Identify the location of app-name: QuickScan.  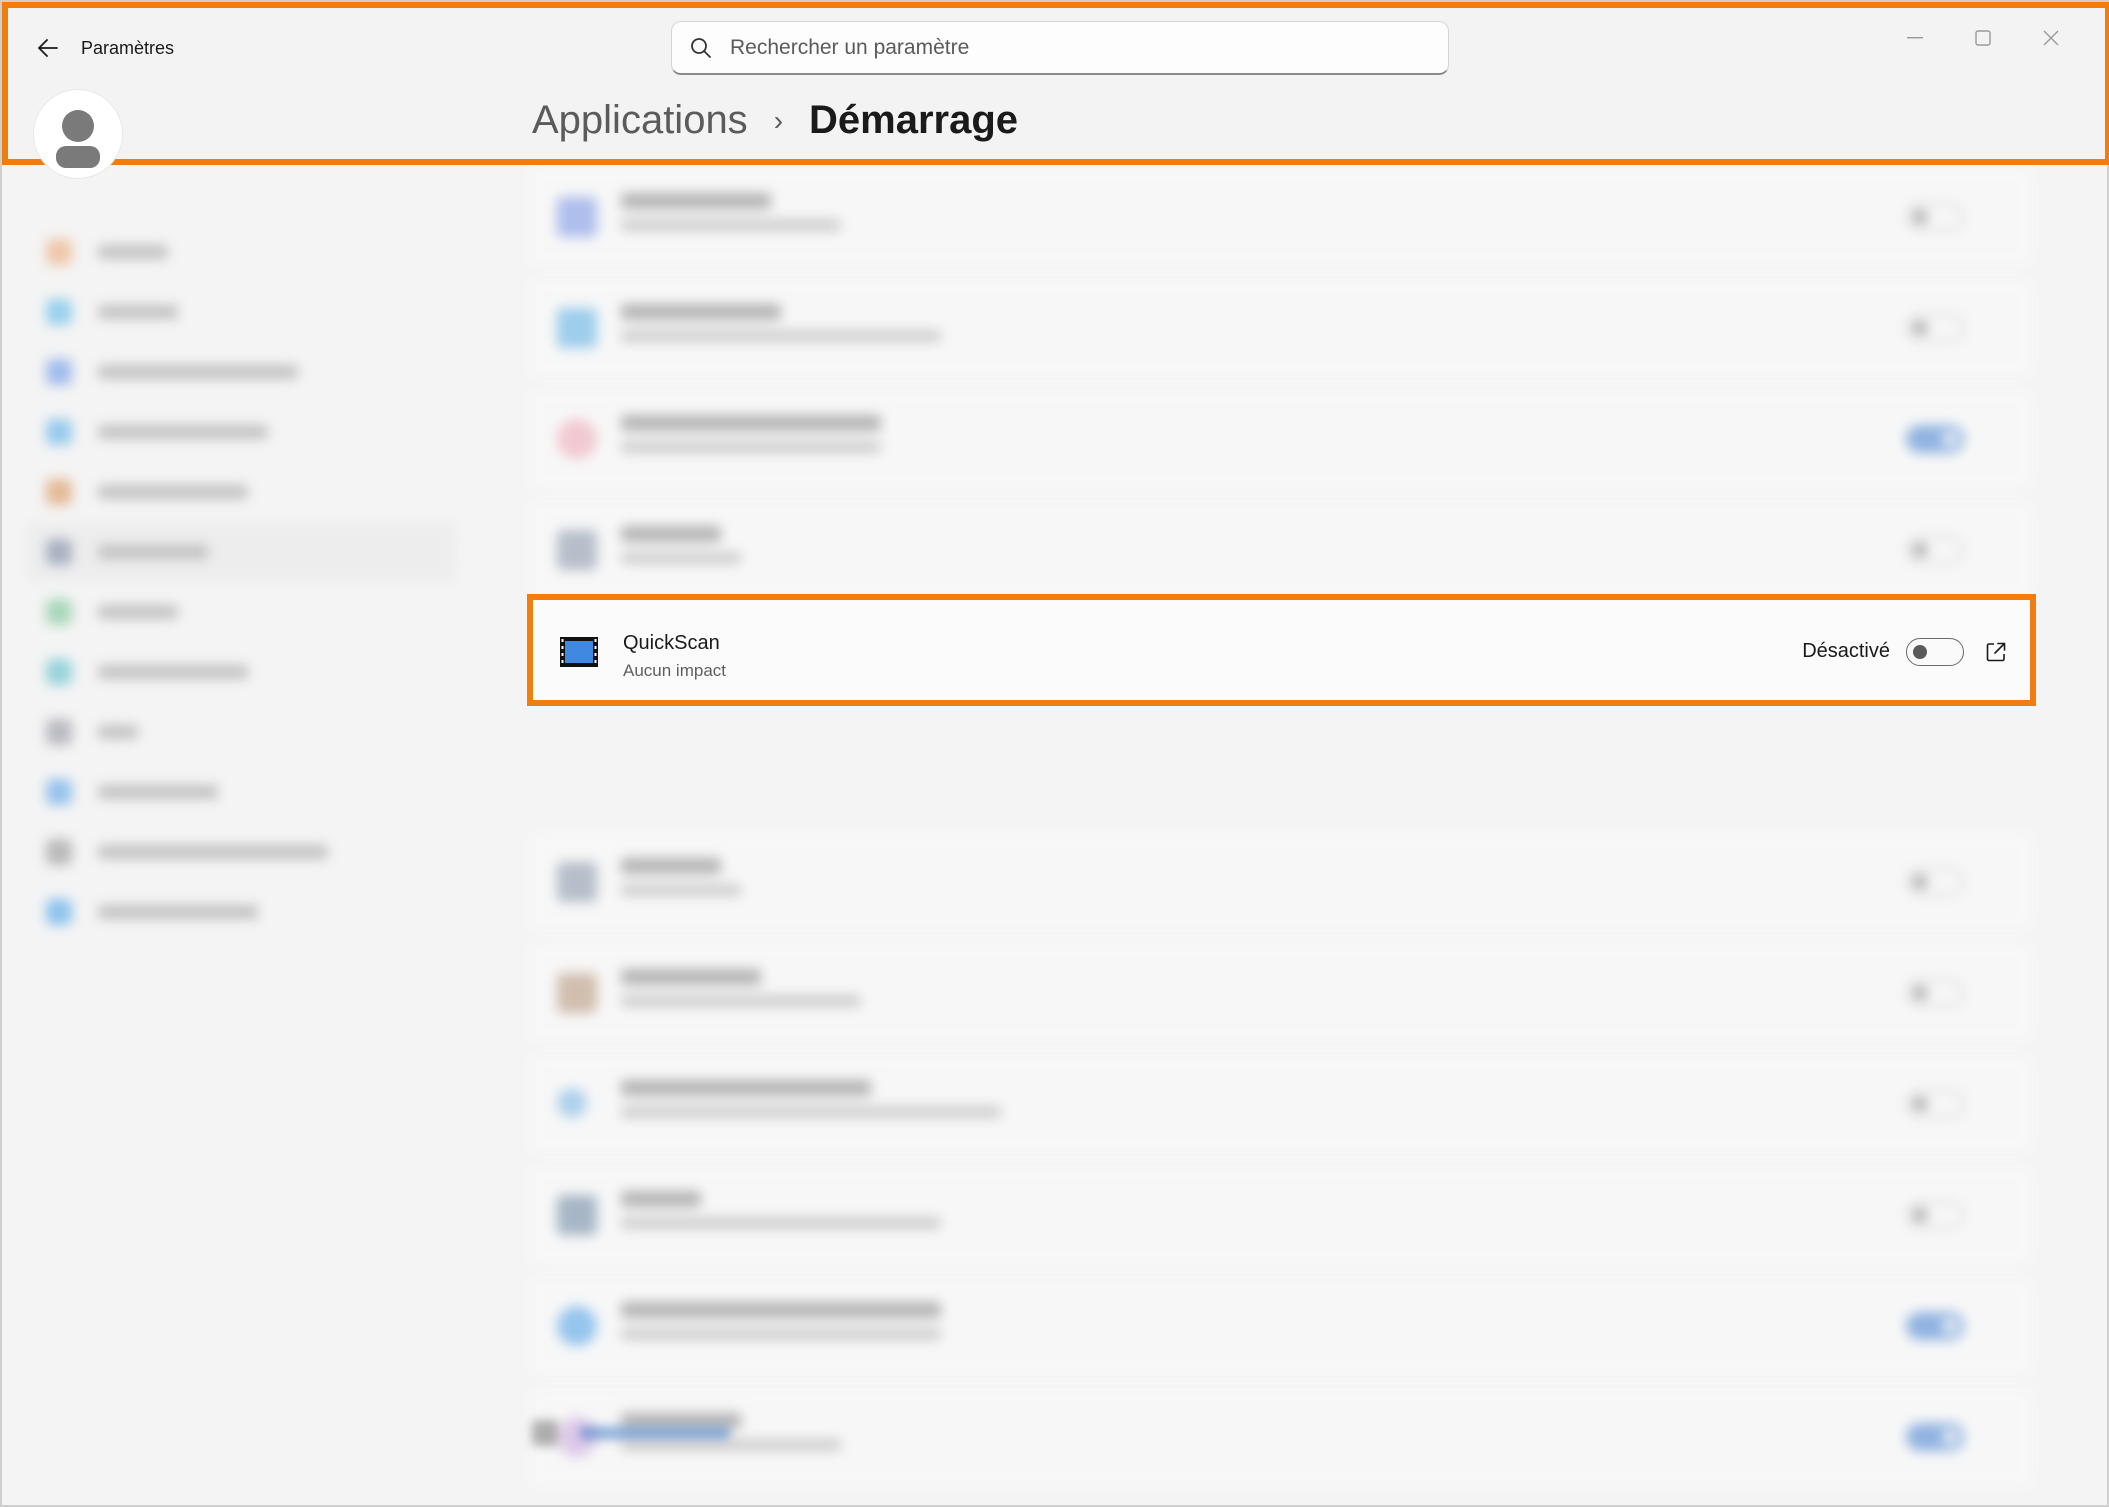
(671, 643).